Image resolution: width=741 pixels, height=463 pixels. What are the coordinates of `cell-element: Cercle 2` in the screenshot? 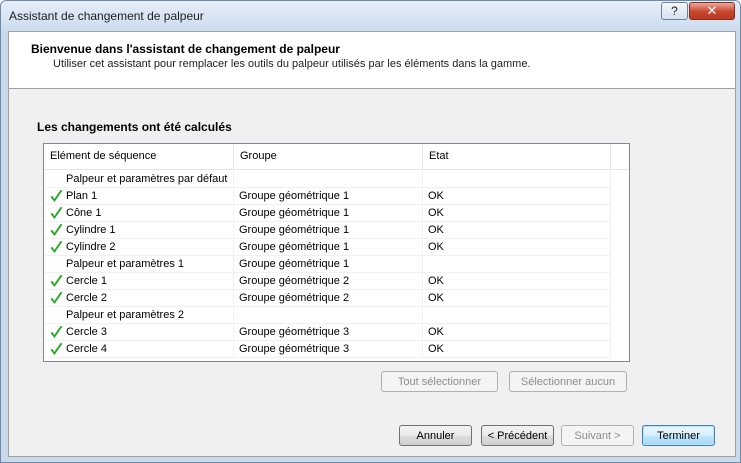 It's located at (139, 298).